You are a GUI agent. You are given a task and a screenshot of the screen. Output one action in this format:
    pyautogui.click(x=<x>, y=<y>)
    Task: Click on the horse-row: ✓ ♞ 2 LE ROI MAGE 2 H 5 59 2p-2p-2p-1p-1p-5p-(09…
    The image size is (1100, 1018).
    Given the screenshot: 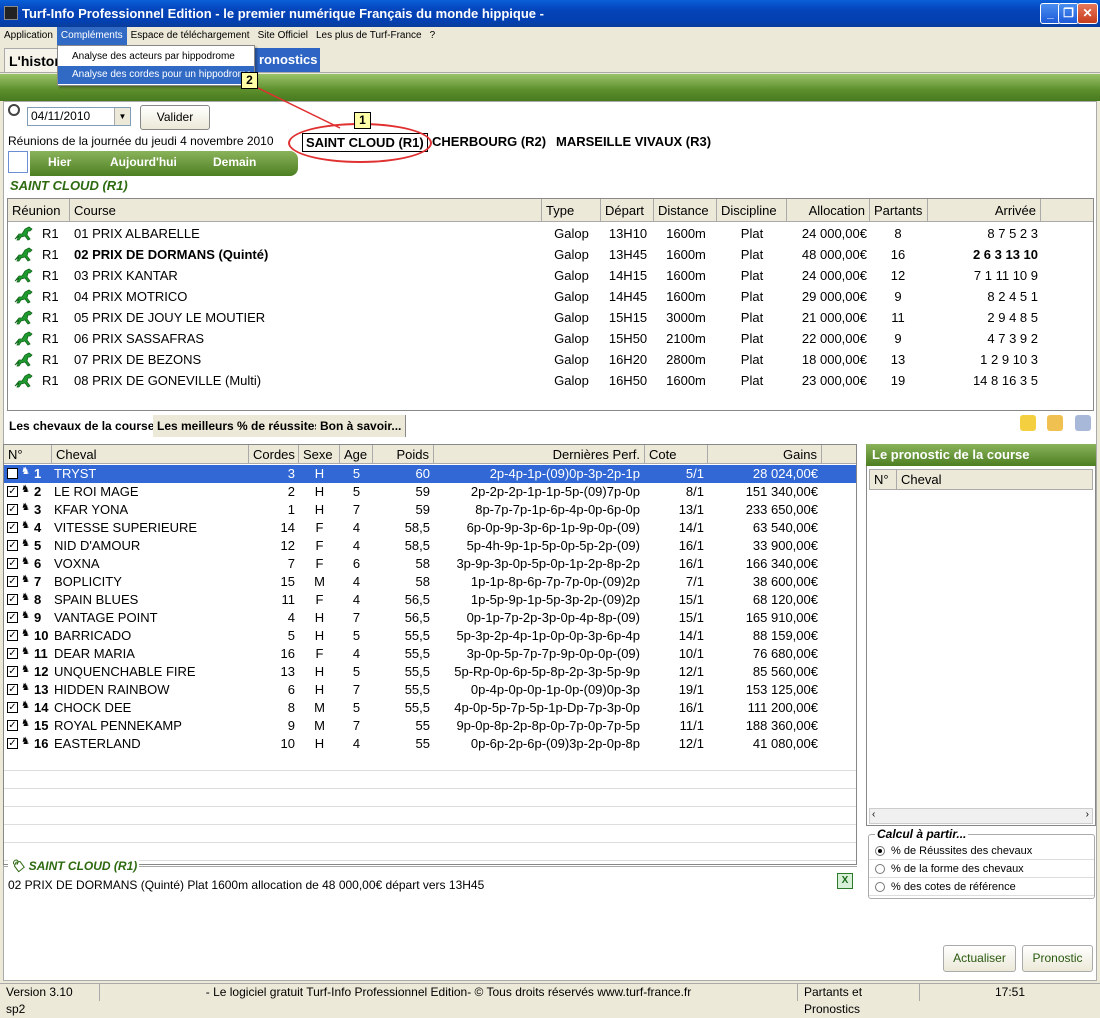 What is the action you would take?
    pyautogui.click(x=430, y=492)
    